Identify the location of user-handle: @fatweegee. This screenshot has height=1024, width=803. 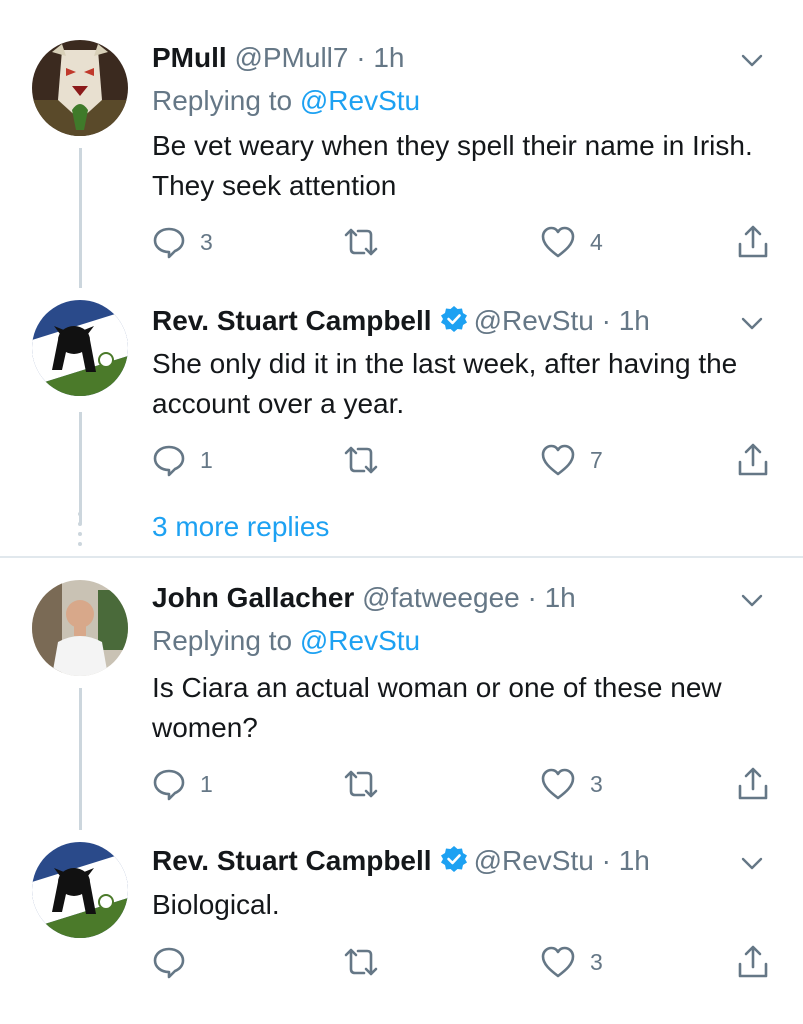
(441, 597).